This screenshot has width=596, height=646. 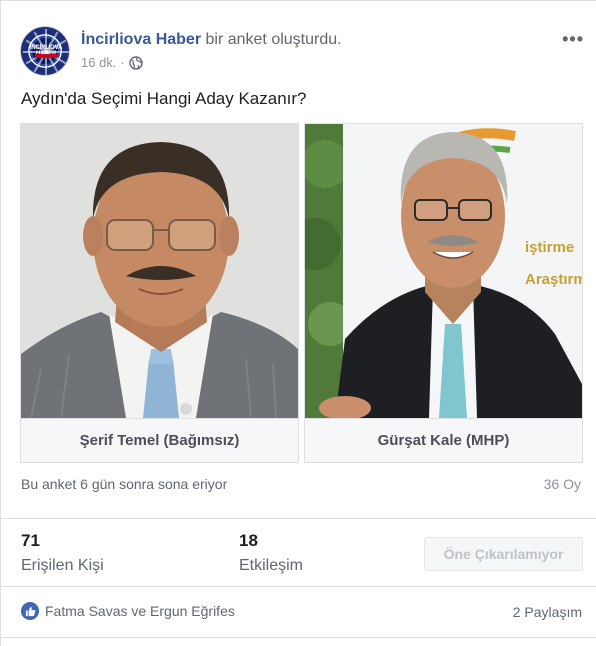 What do you see at coordinates (503, 554) in the screenshot?
I see `boost-button: Öne Çıkarılamıyor` at bounding box center [503, 554].